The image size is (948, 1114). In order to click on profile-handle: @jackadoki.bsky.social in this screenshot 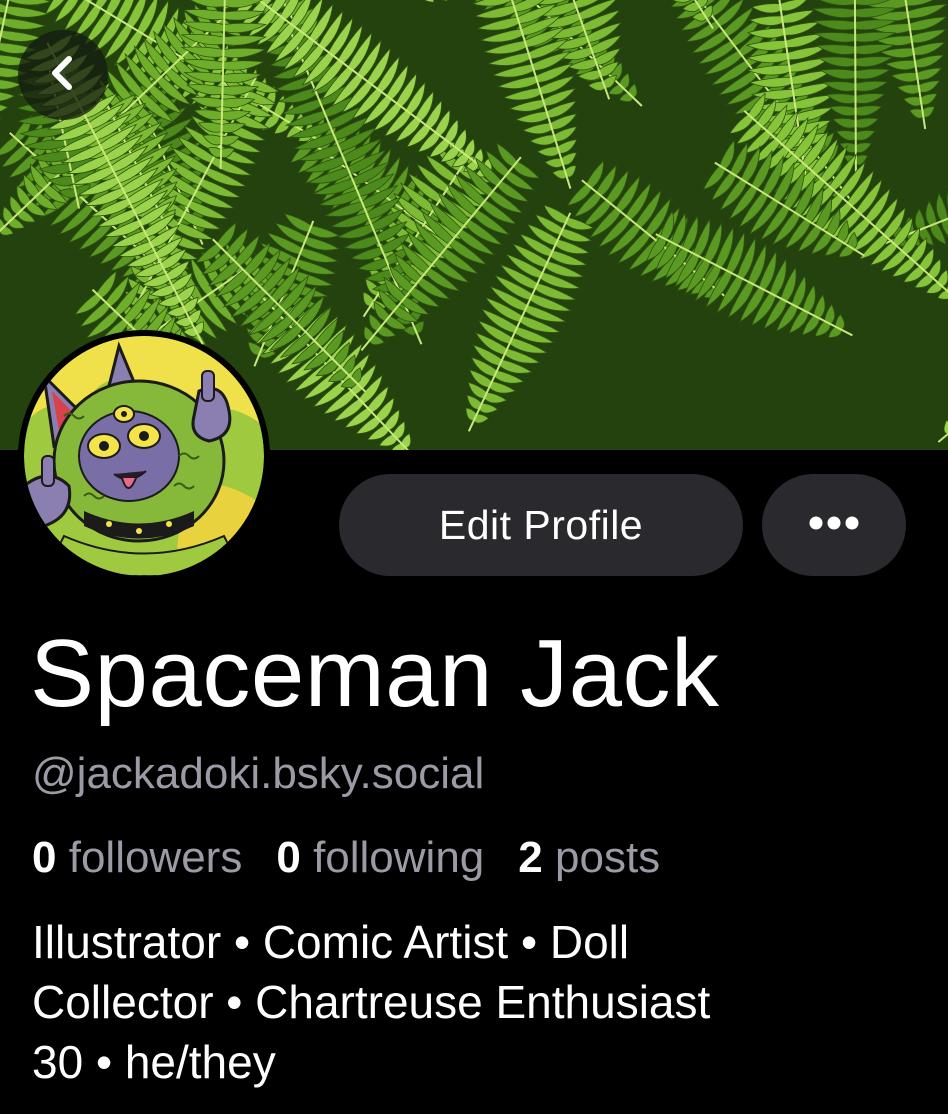, I will do `click(258, 773)`.